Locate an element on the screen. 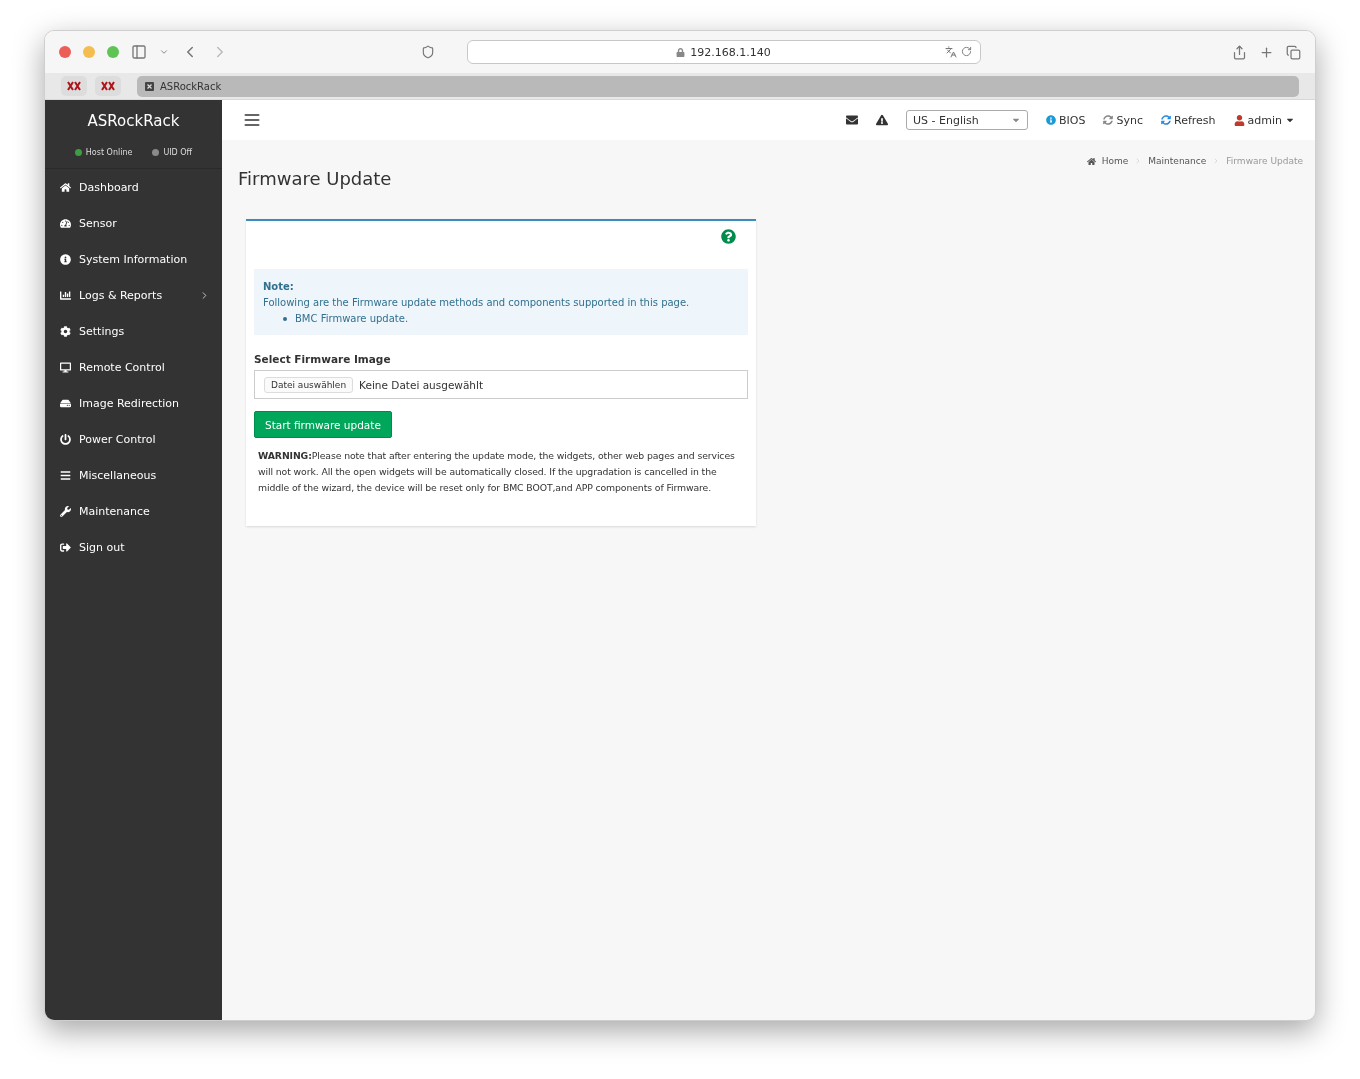 This screenshot has width=1360, height=1079. address-bar: 192.168.1.140 is located at coordinates (723, 52).